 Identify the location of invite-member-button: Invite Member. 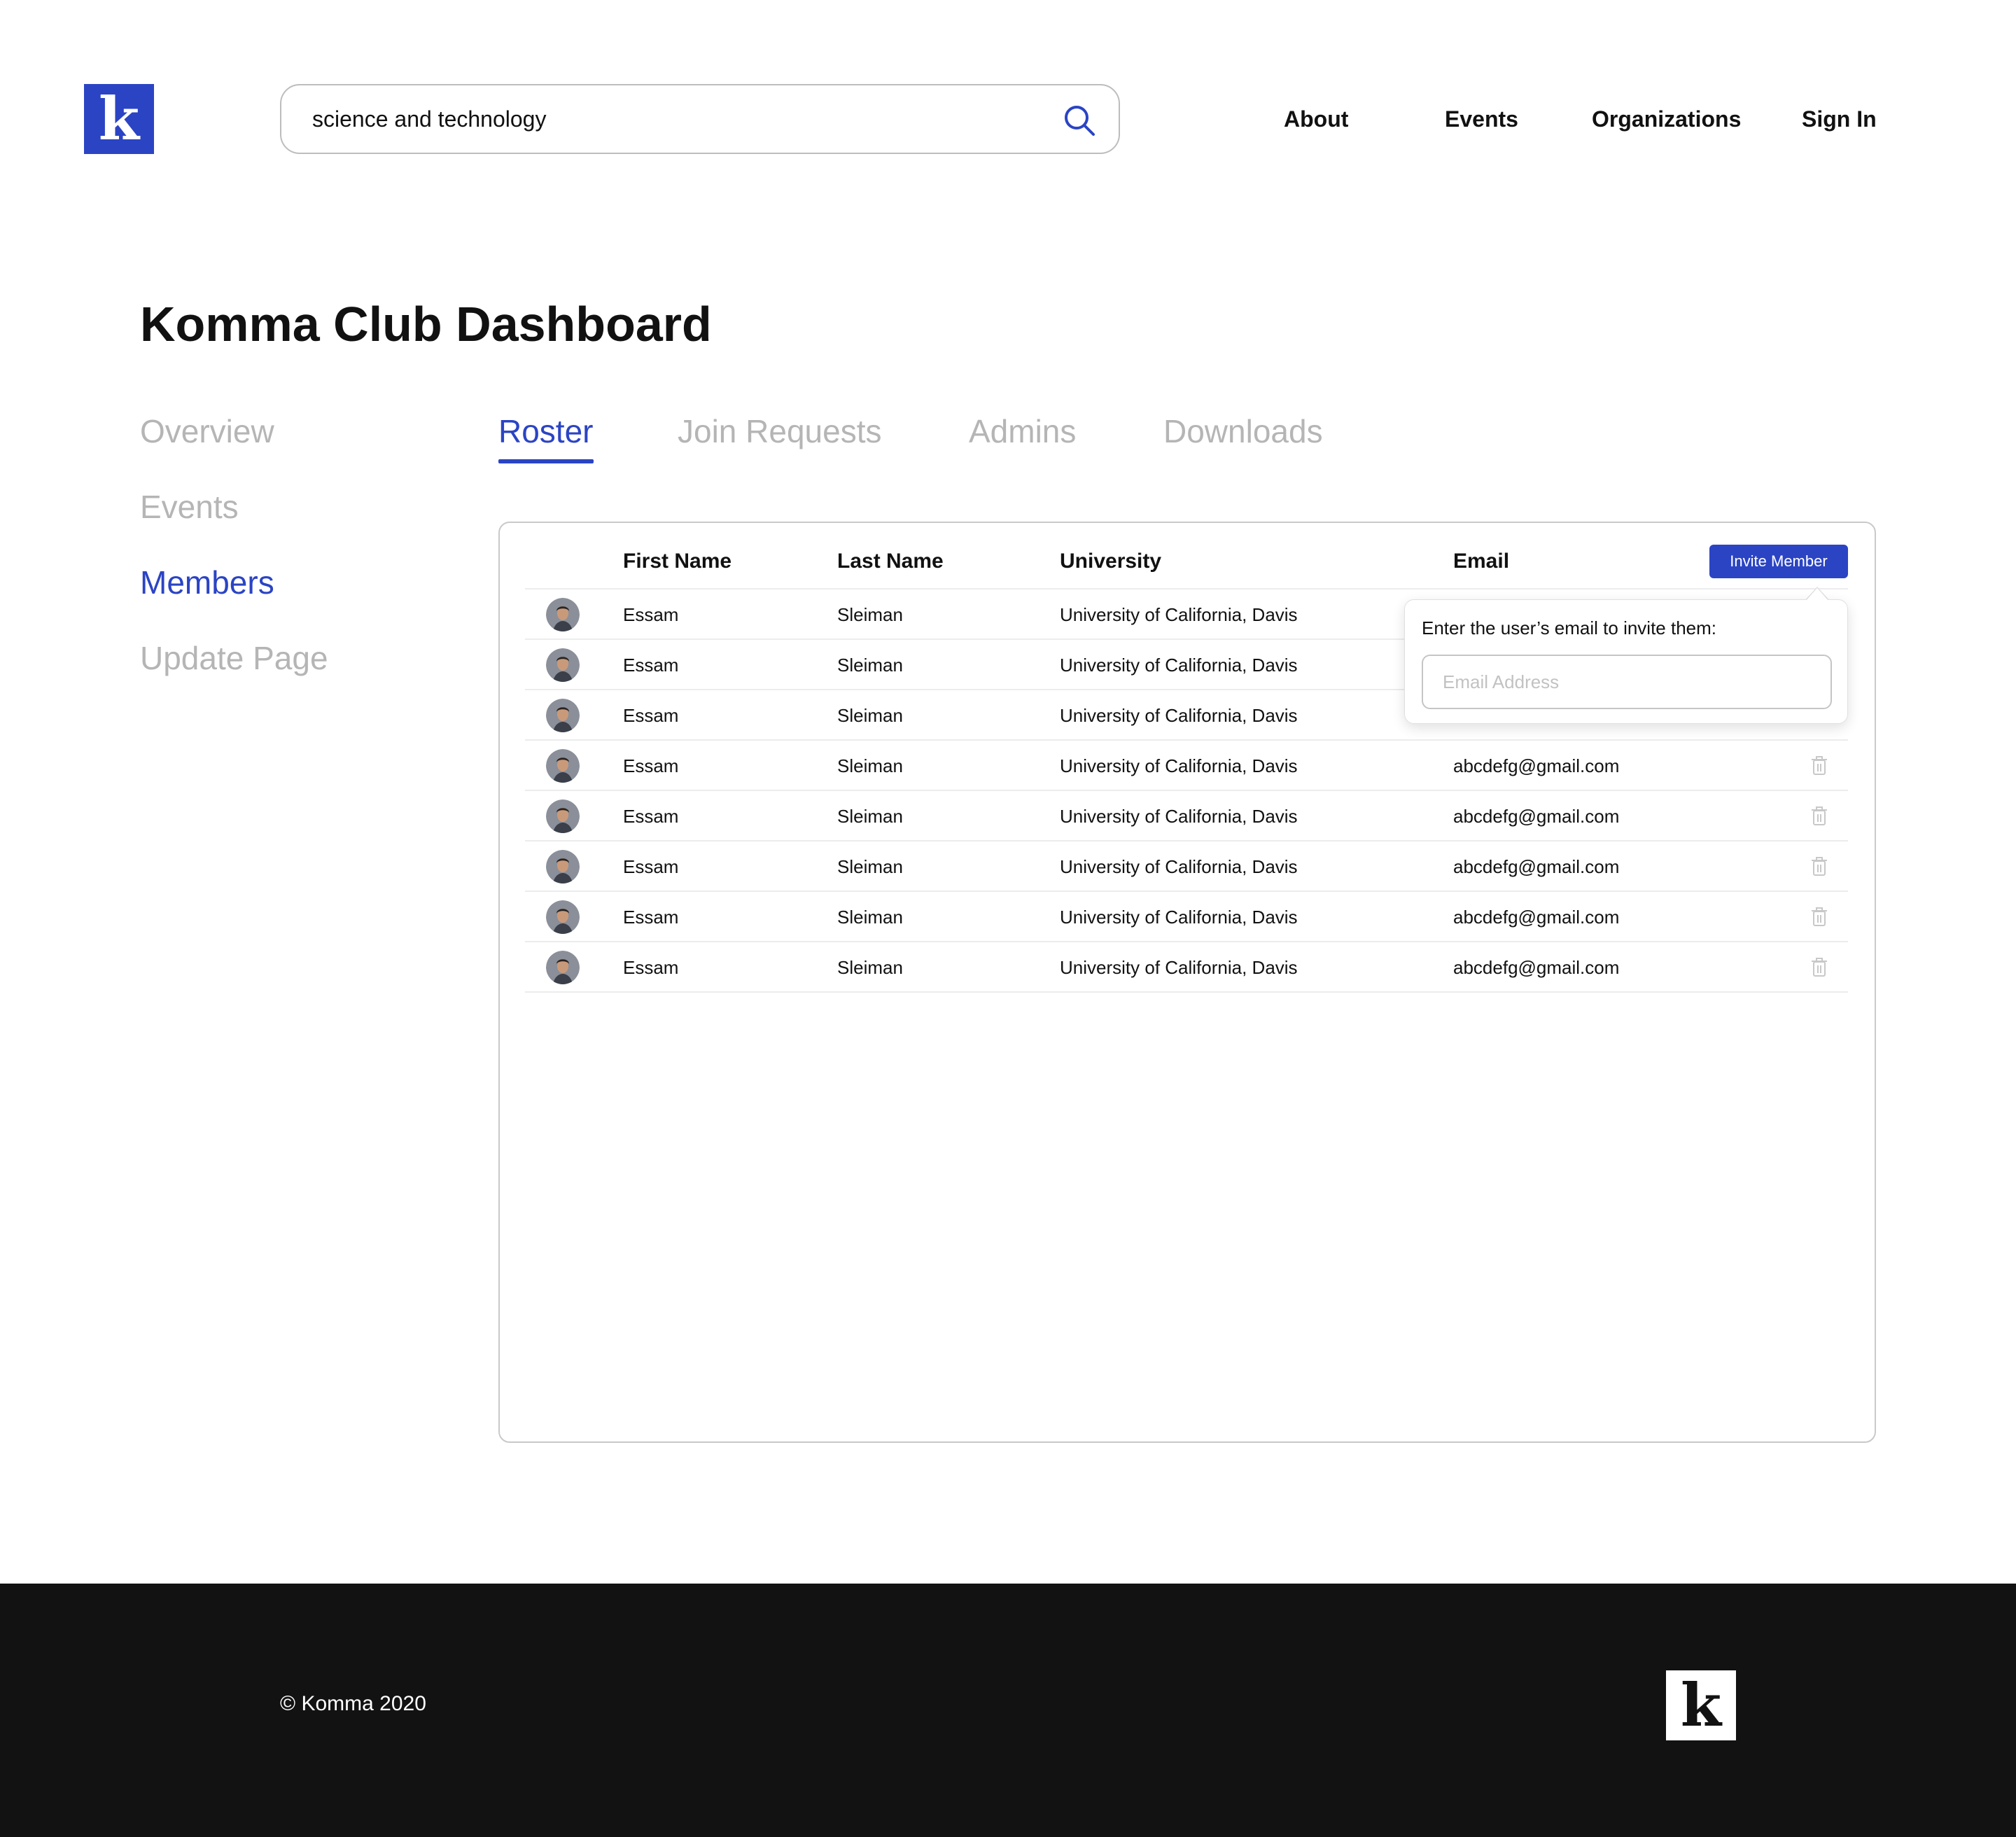
(1778, 562).